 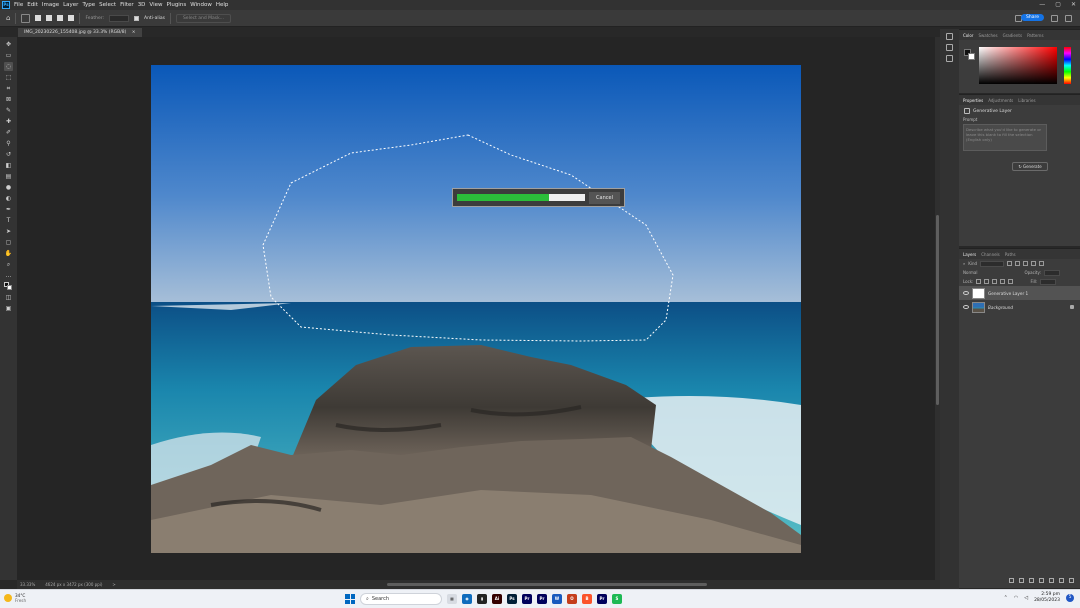 I want to click on home-icon: ⌂, so click(x=8, y=18).